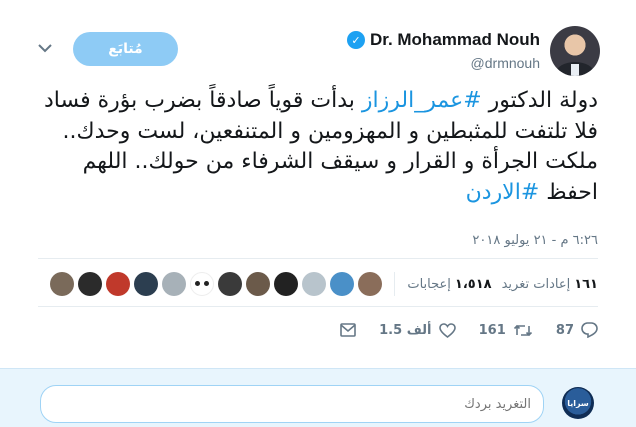 The height and width of the screenshot is (427, 636). I want to click on display-name: Dr. Mohammad Nouh, so click(455, 40).